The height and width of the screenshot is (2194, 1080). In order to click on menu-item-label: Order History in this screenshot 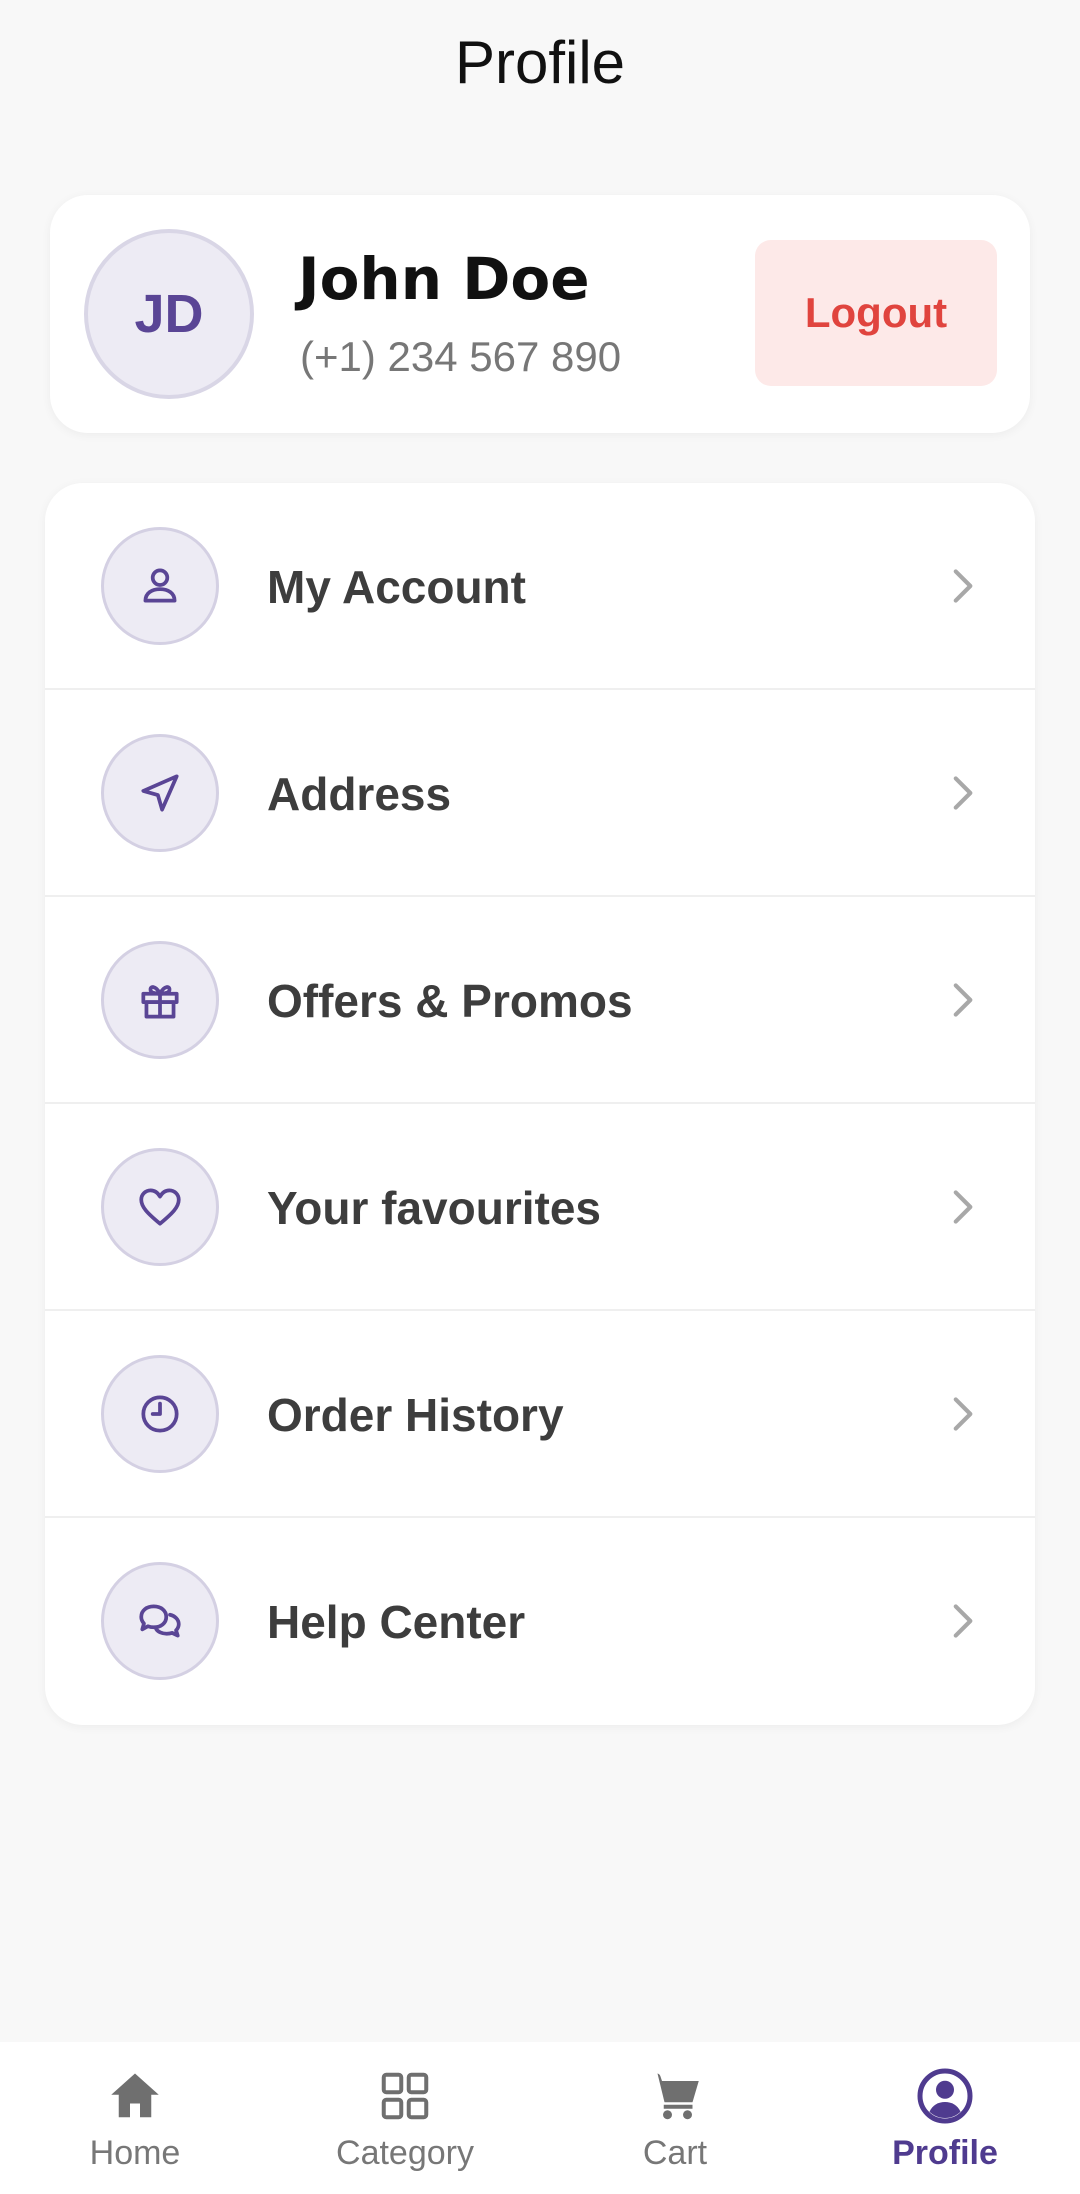, I will do `click(415, 1414)`.